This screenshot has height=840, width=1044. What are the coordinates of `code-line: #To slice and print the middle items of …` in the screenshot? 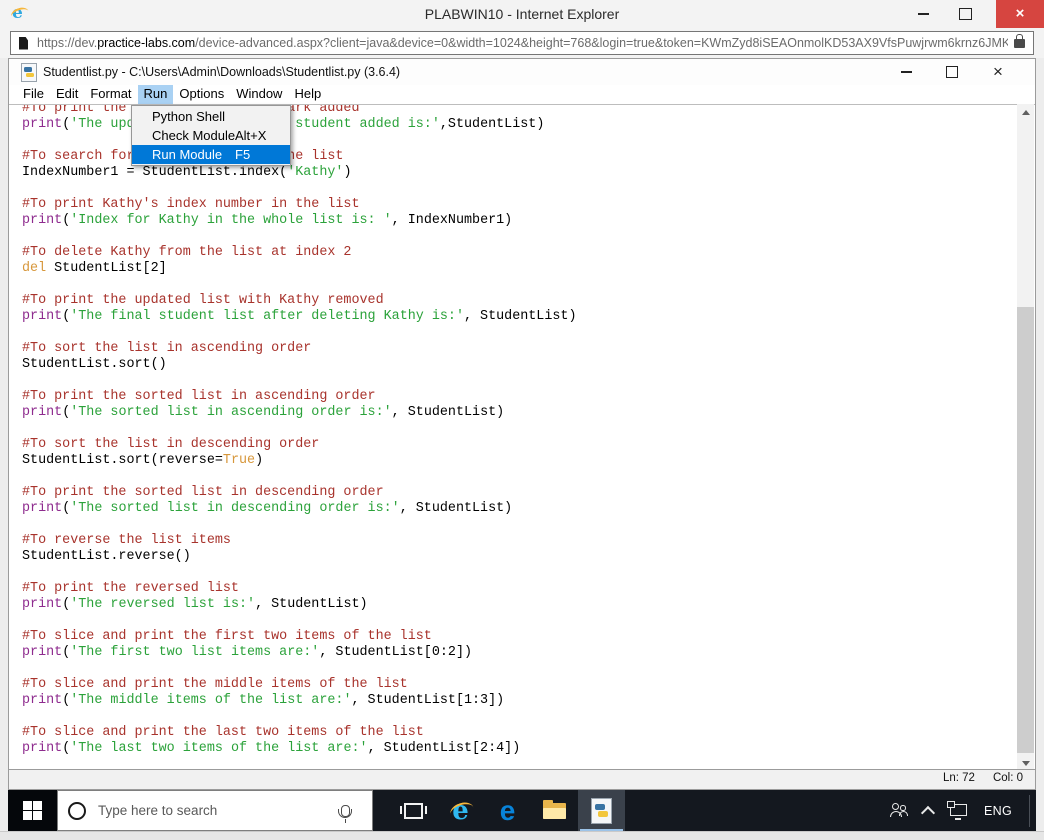 It's located at (215, 684).